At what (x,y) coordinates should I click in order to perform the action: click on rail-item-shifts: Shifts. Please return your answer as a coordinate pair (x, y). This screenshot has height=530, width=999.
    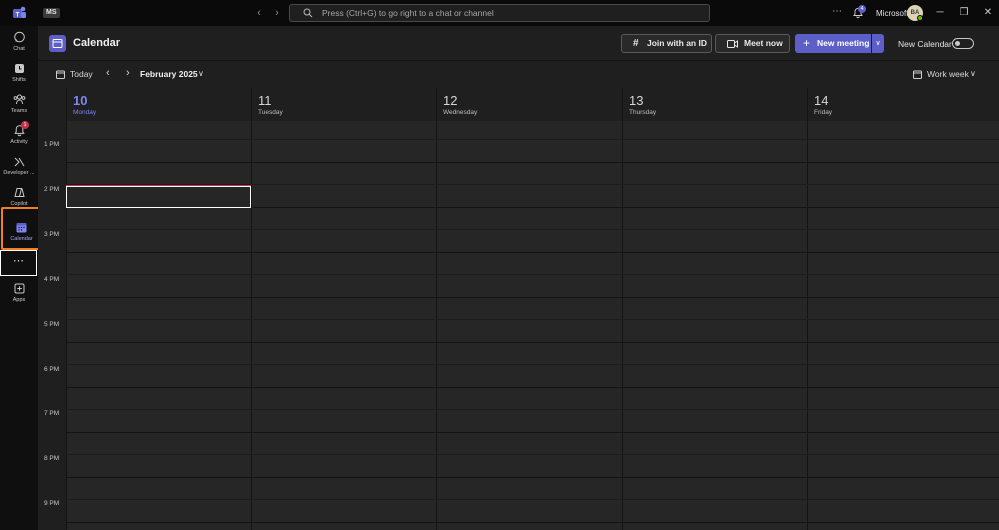
    Looking at the image, I should click on (19, 72).